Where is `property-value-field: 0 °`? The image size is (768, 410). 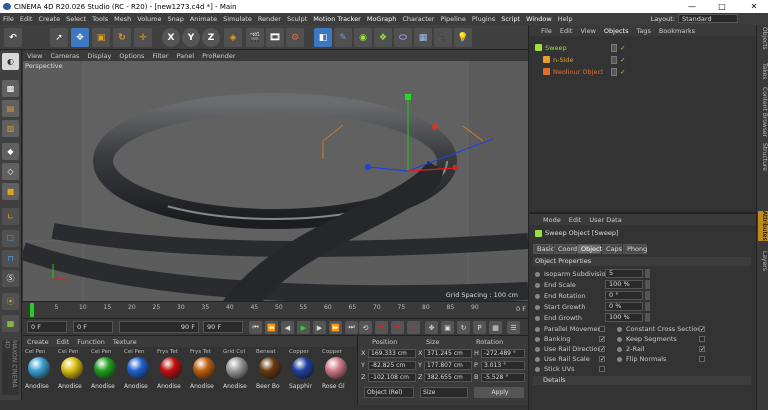
property-value-field: 0 ° is located at coordinates (624, 295).